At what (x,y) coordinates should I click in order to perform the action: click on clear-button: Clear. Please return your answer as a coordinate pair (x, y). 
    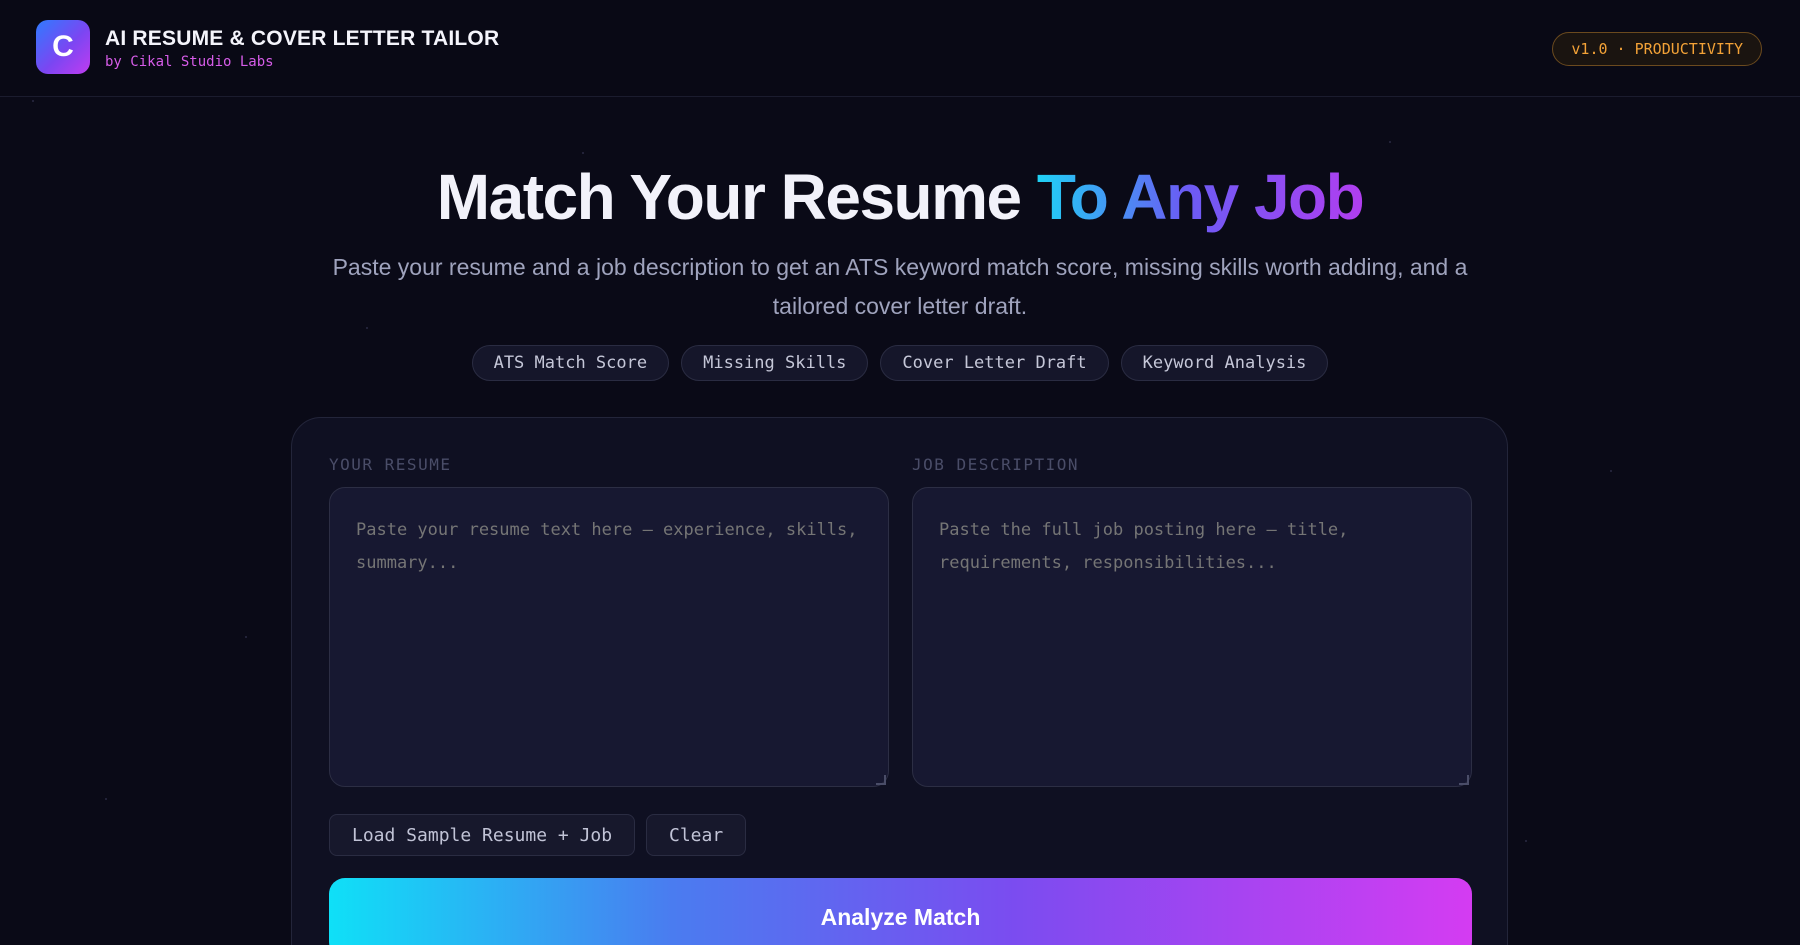
    Looking at the image, I should click on (696, 835).